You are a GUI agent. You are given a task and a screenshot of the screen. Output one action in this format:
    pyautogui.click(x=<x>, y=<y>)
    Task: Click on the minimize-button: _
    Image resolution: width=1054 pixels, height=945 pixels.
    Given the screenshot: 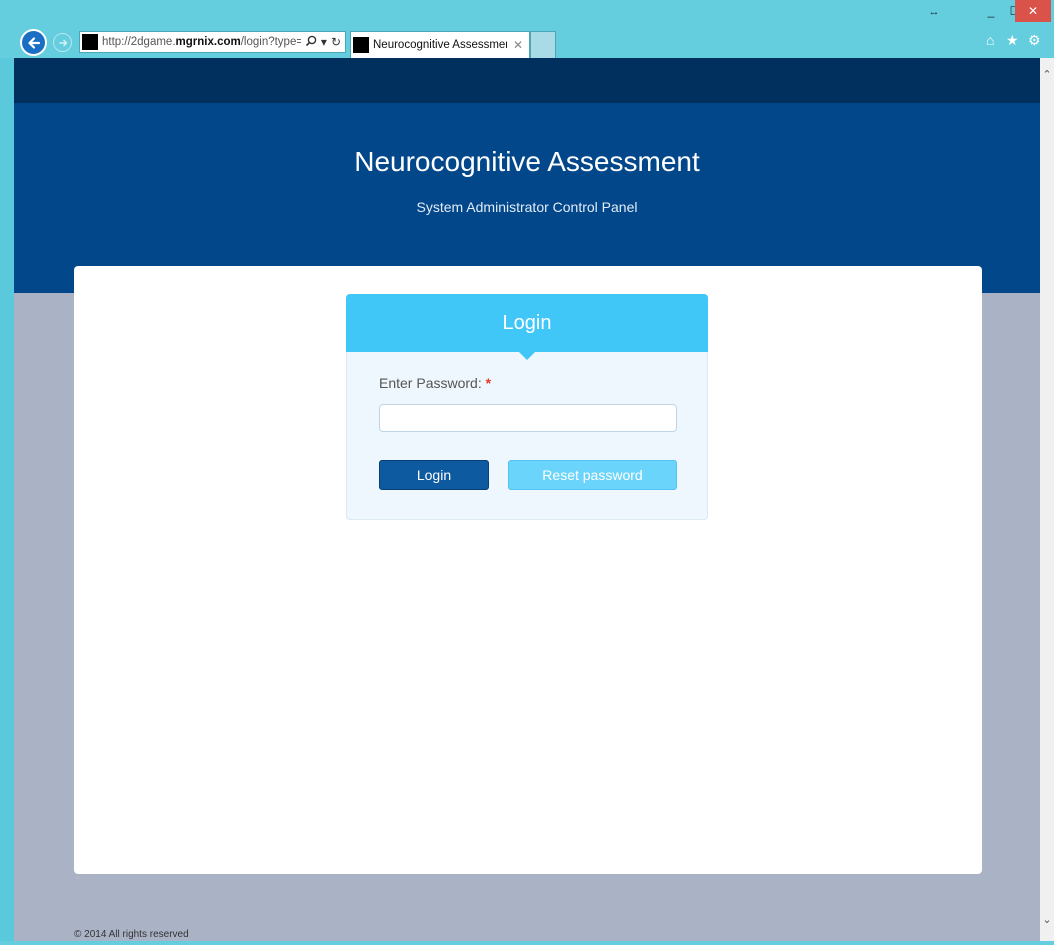 What is the action you would take?
    pyautogui.click(x=991, y=11)
    